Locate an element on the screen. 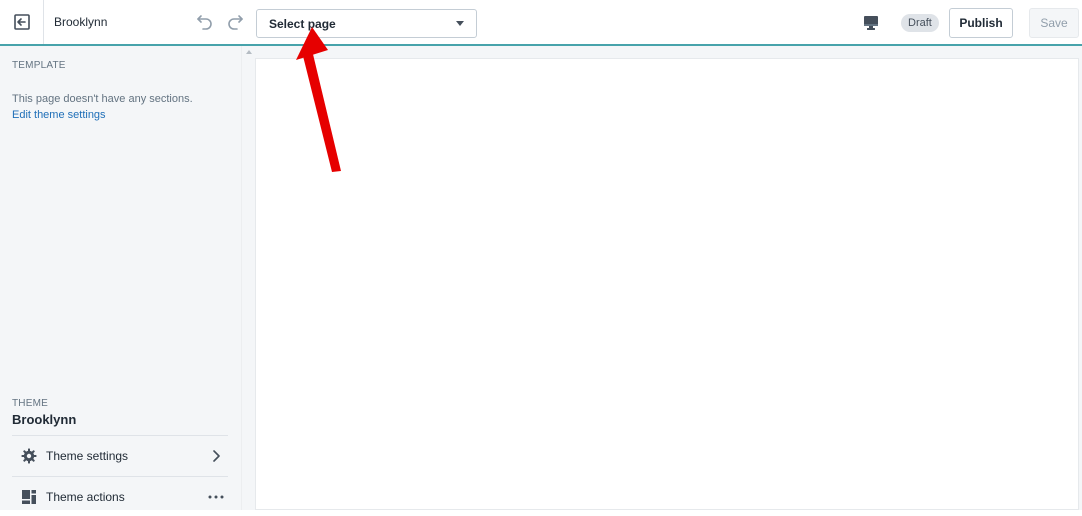 This screenshot has width=1082, height=516. layout-icon is located at coordinates (29, 497).